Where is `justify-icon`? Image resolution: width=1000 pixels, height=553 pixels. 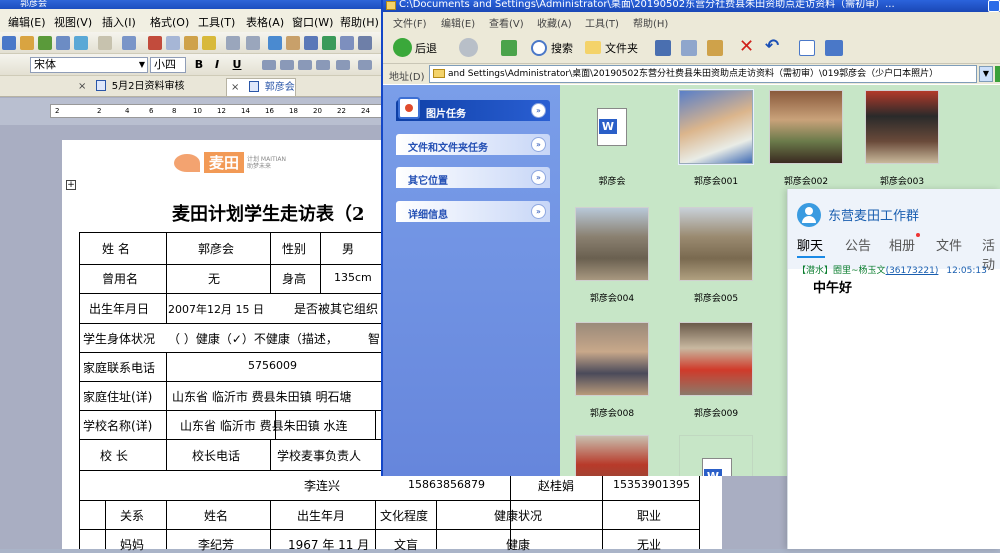 justify-icon is located at coordinates (323, 65).